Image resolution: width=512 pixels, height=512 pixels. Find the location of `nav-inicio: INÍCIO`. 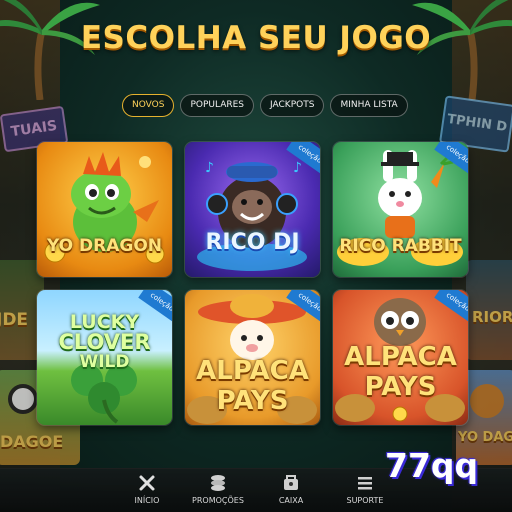

nav-inicio: INÍCIO is located at coordinates (147, 489).